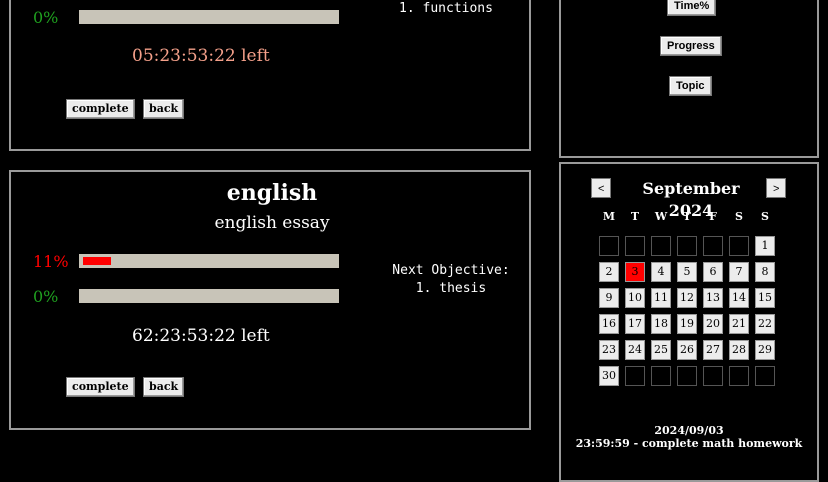 This screenshot has width=828, height=482. Describe the element at coordinates (661, 324) in the screenshot. I see `calendar-day: 18` at that location.